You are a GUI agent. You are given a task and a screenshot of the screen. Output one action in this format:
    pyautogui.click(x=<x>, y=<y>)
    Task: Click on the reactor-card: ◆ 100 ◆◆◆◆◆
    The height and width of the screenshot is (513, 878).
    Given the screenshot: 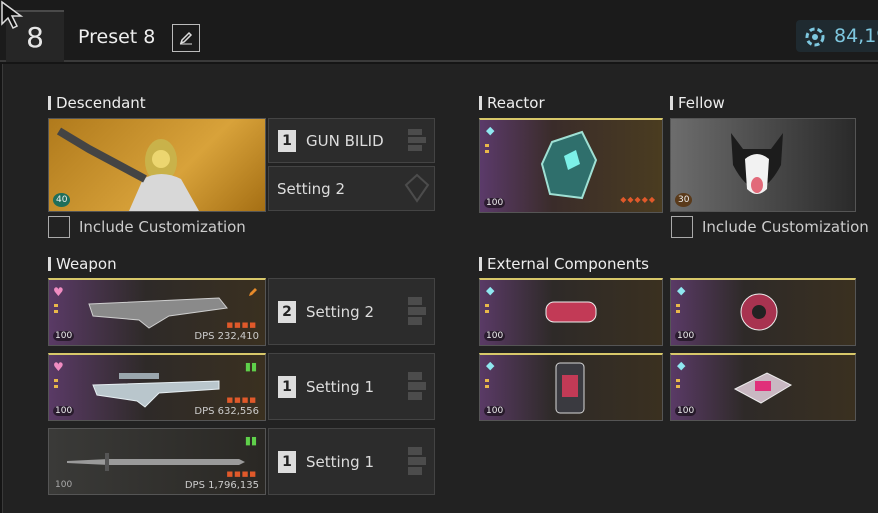 What is the action you would take?
    pyautogui.click(x=571, y=165)
    